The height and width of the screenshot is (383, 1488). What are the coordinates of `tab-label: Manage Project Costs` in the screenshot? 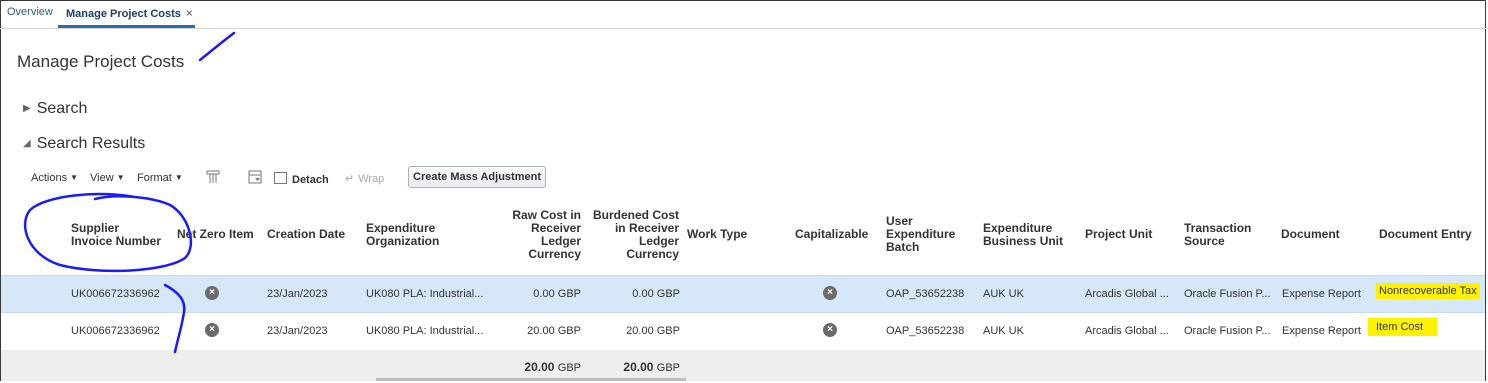 It's located at (123, 14).